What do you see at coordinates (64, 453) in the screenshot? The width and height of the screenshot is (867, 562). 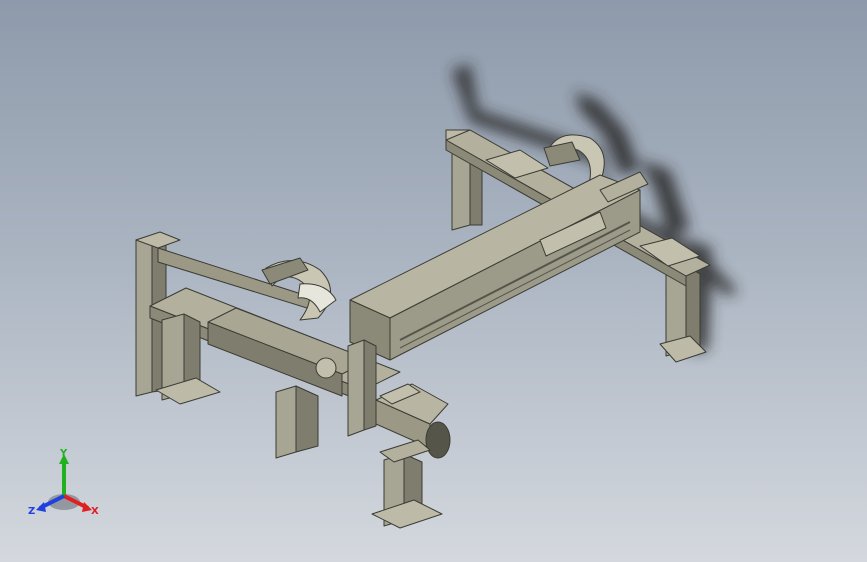 I see `triad-y-label: Y` at bounding box center [64, 453].